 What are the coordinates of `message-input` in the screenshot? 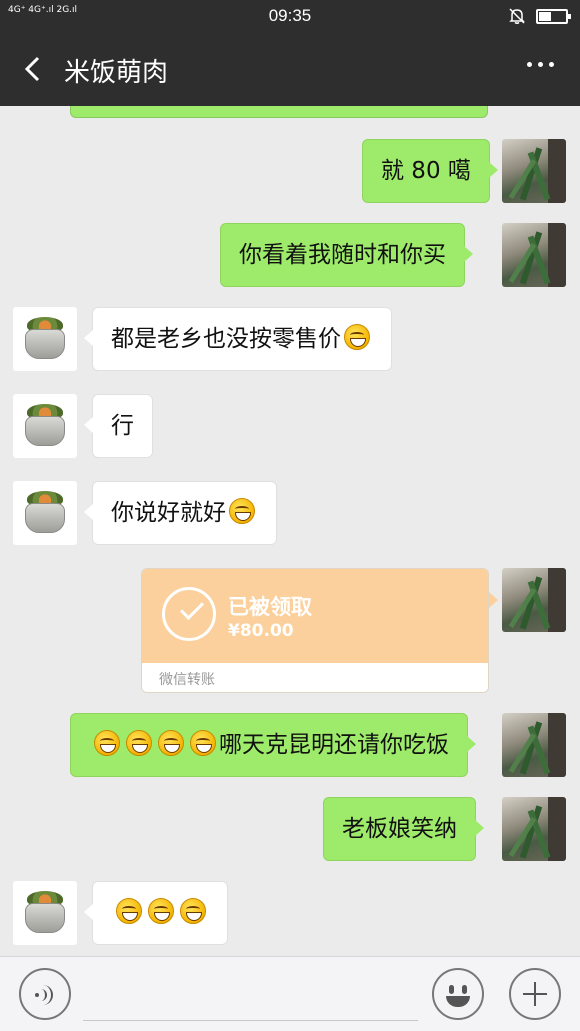 It's located at (250, 997).